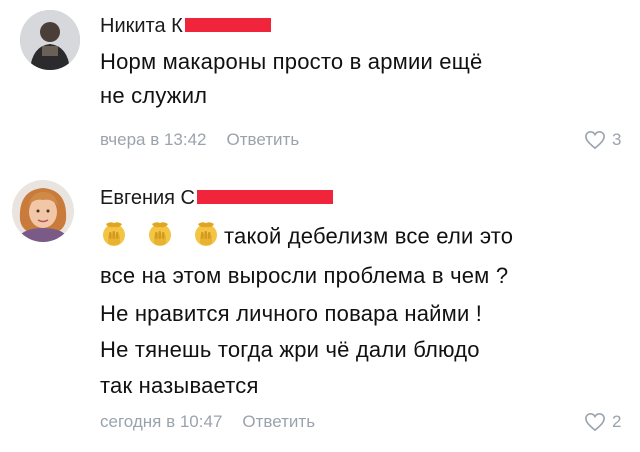 The height and width of the screenshot is (452, 640). I want to click on like-button: 2, so click(602, 422).